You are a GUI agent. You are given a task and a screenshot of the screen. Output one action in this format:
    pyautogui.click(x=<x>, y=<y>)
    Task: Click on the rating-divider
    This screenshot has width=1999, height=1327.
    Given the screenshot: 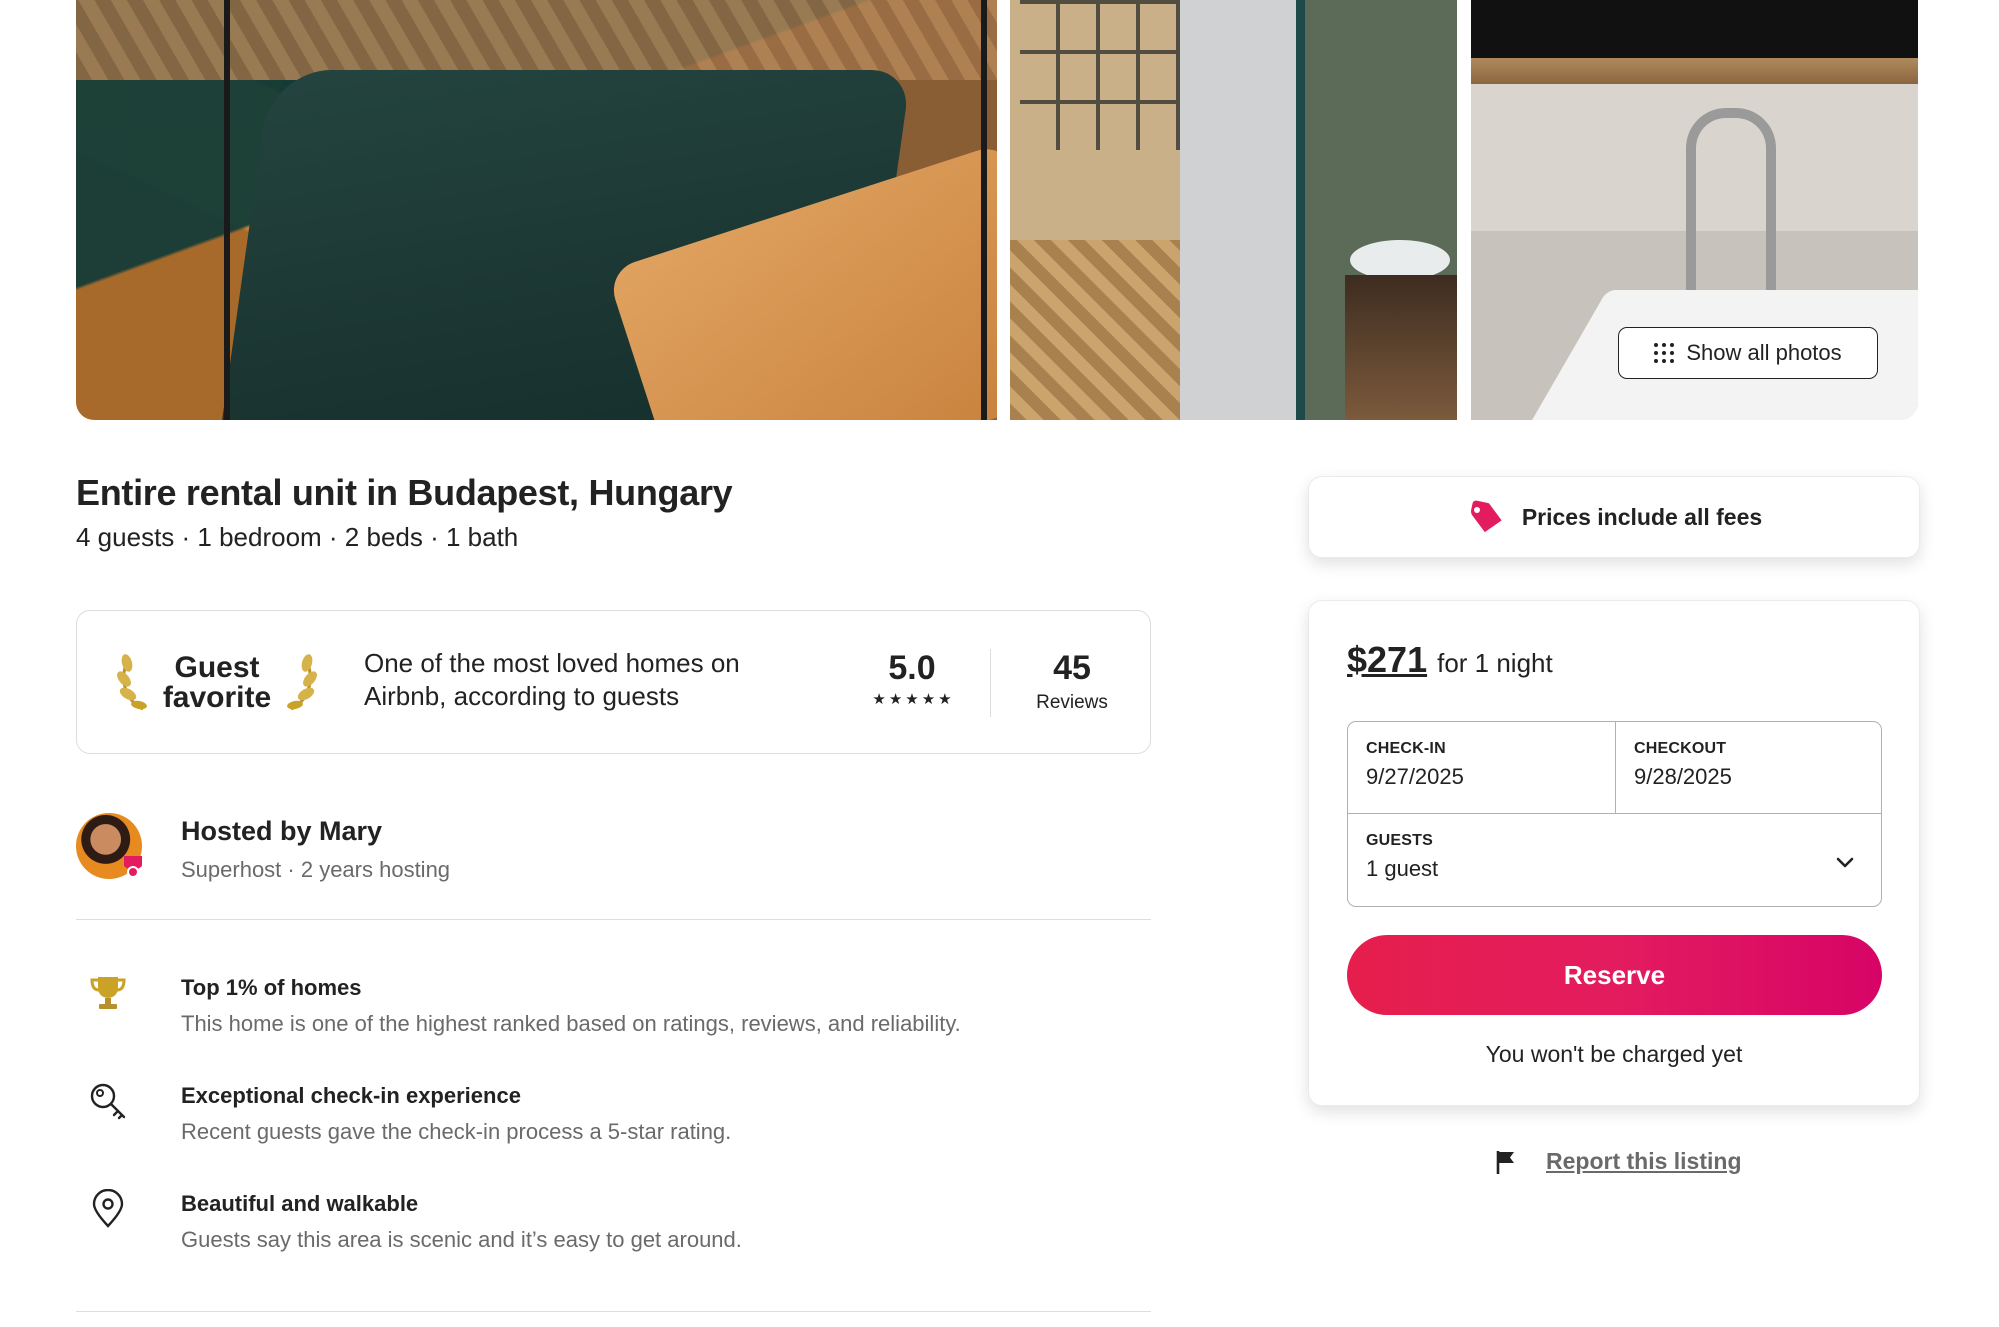 What is the action you would take?
    pyautogui.click(x=990, y=683)
    